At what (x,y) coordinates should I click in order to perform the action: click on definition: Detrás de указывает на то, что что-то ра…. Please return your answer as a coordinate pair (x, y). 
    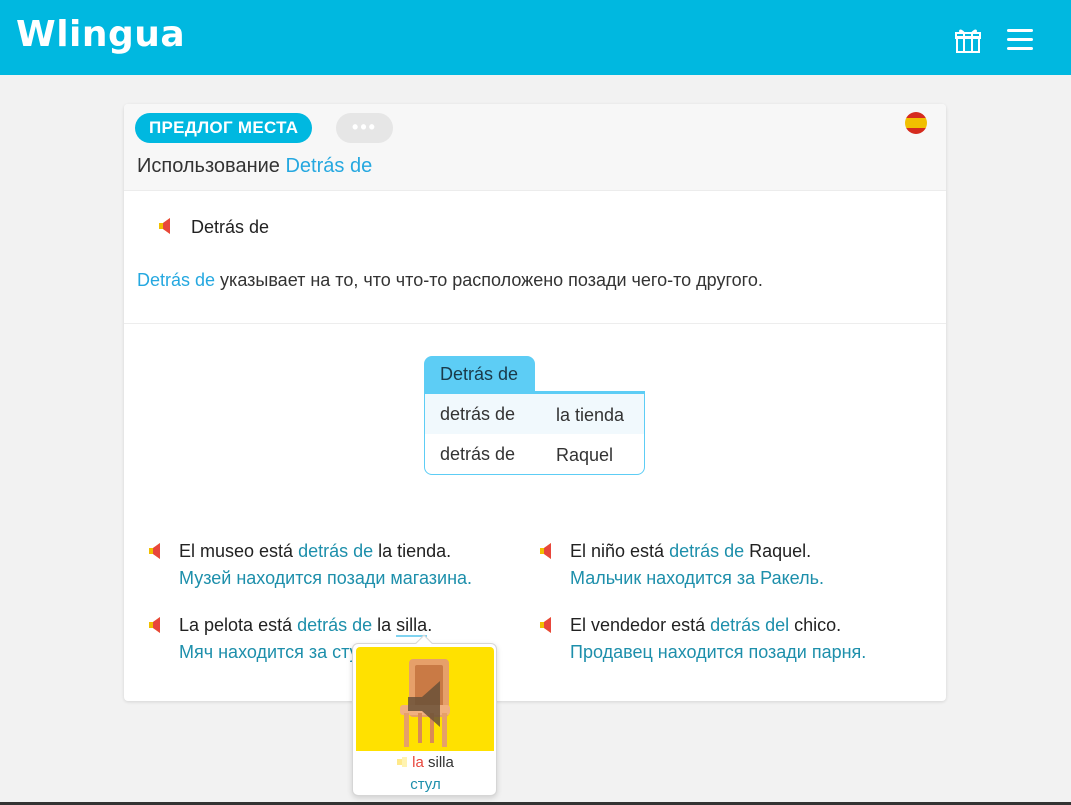
    Looking at the image, I should click on (450, 280).